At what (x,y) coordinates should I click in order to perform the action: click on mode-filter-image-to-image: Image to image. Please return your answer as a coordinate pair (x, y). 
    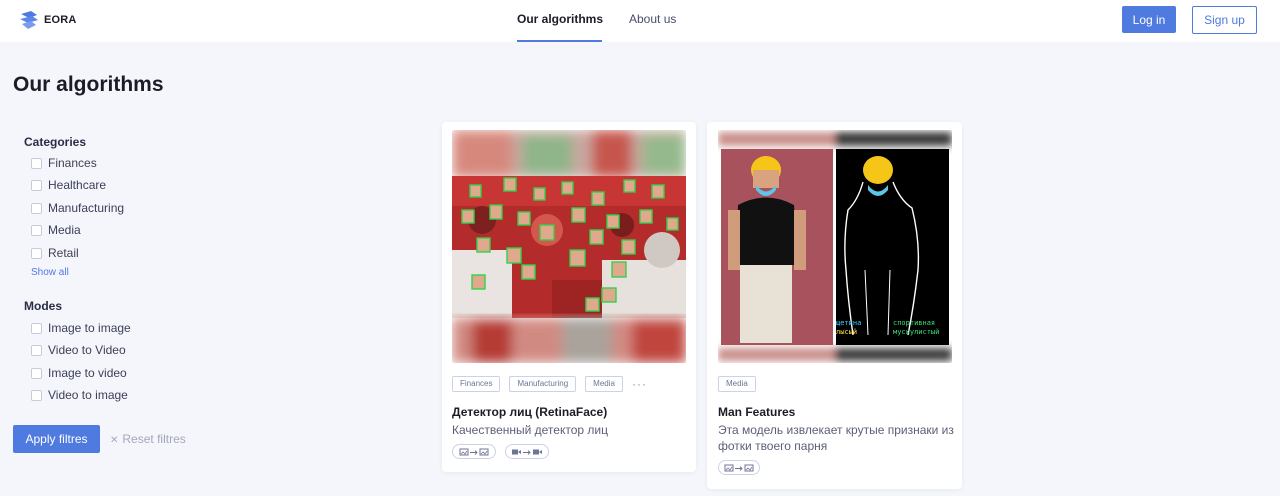
    Looking at the image, I should click on (81, 328).